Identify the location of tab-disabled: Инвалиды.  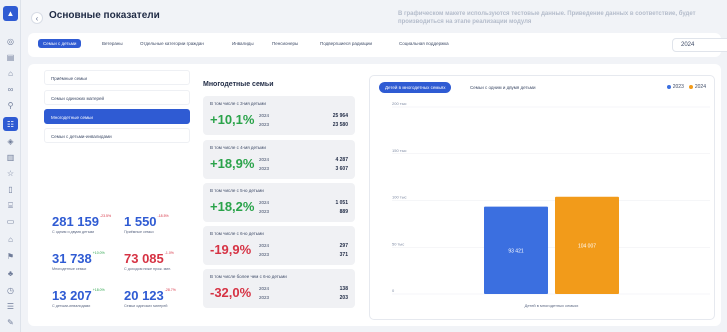
(243, 43).